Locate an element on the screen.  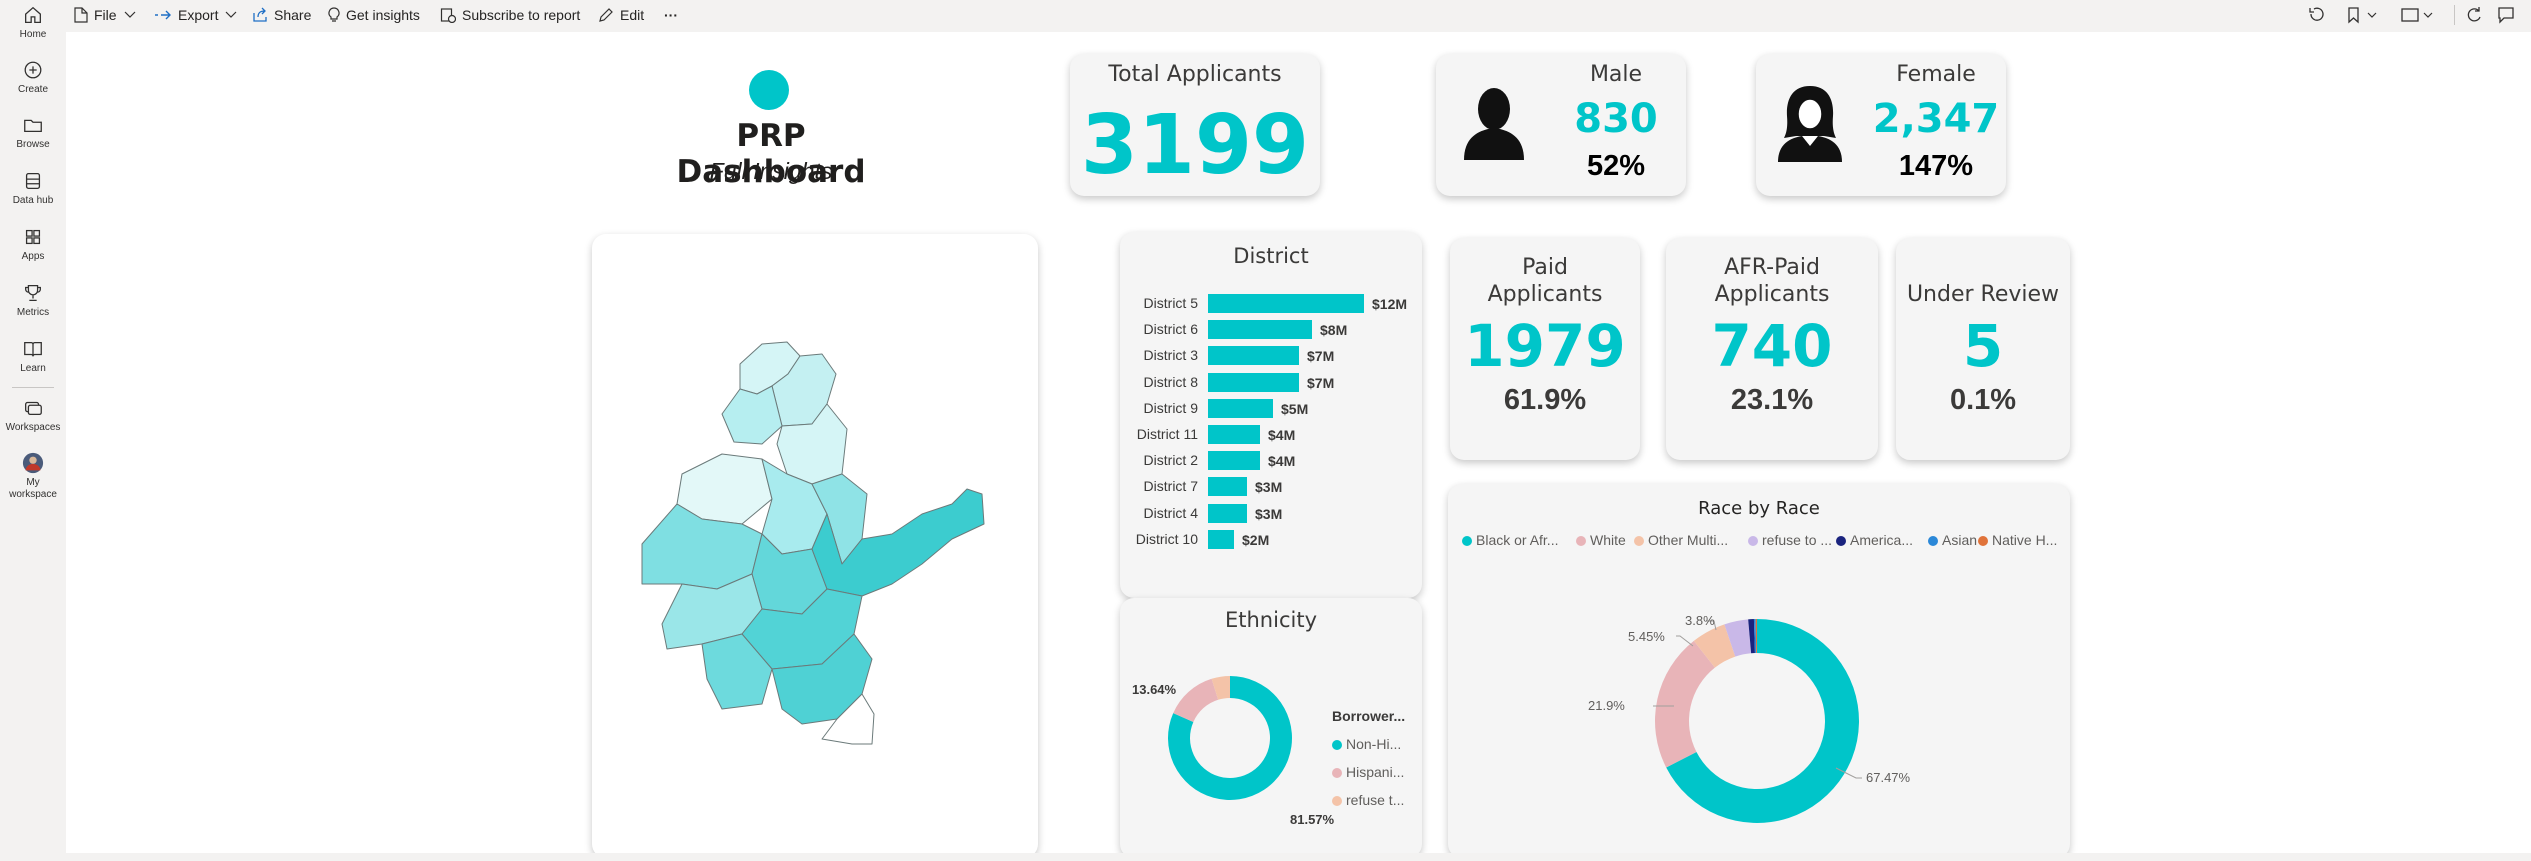
data-label: 67.47% is located at coordinates (1888, 777).